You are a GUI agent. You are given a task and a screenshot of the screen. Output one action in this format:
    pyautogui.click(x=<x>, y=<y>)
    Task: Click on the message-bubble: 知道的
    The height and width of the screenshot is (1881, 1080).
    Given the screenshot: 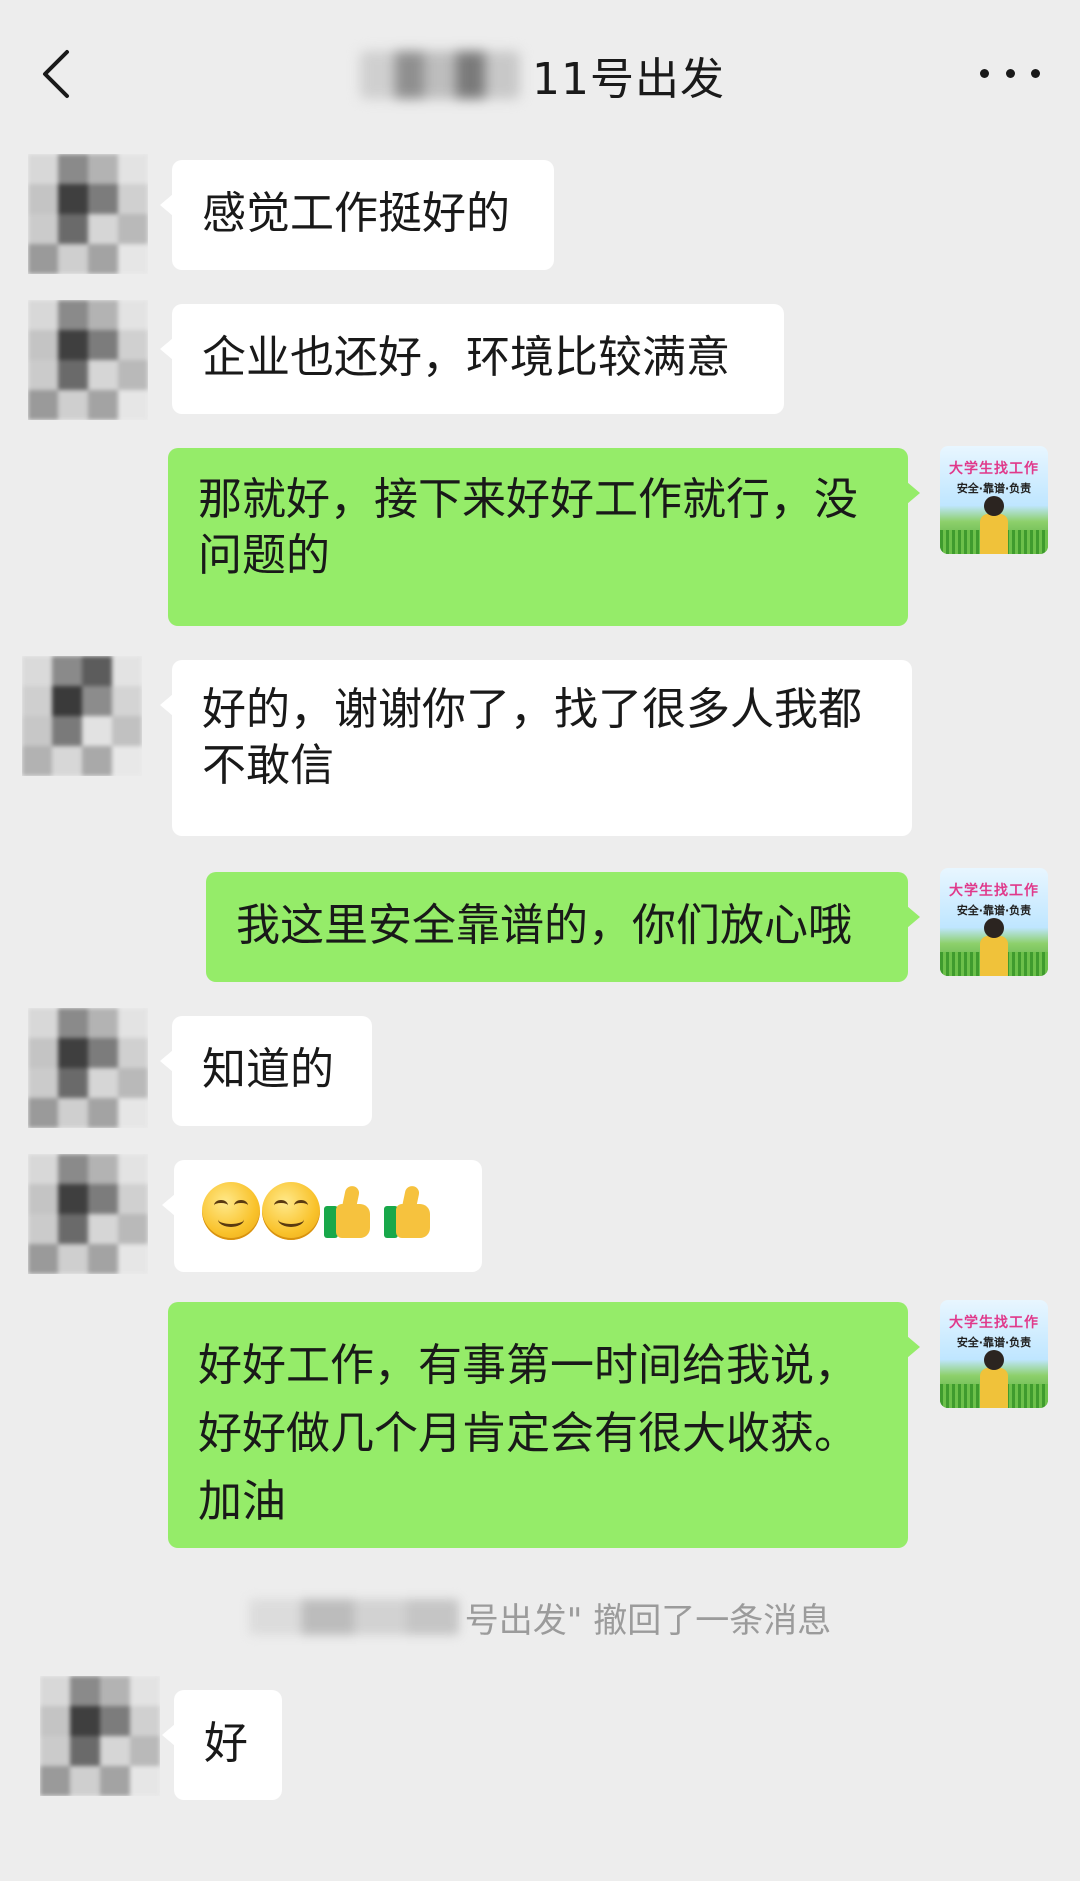 What is the action you would take?
    pyautogui.click(x=266, y=1071)
    